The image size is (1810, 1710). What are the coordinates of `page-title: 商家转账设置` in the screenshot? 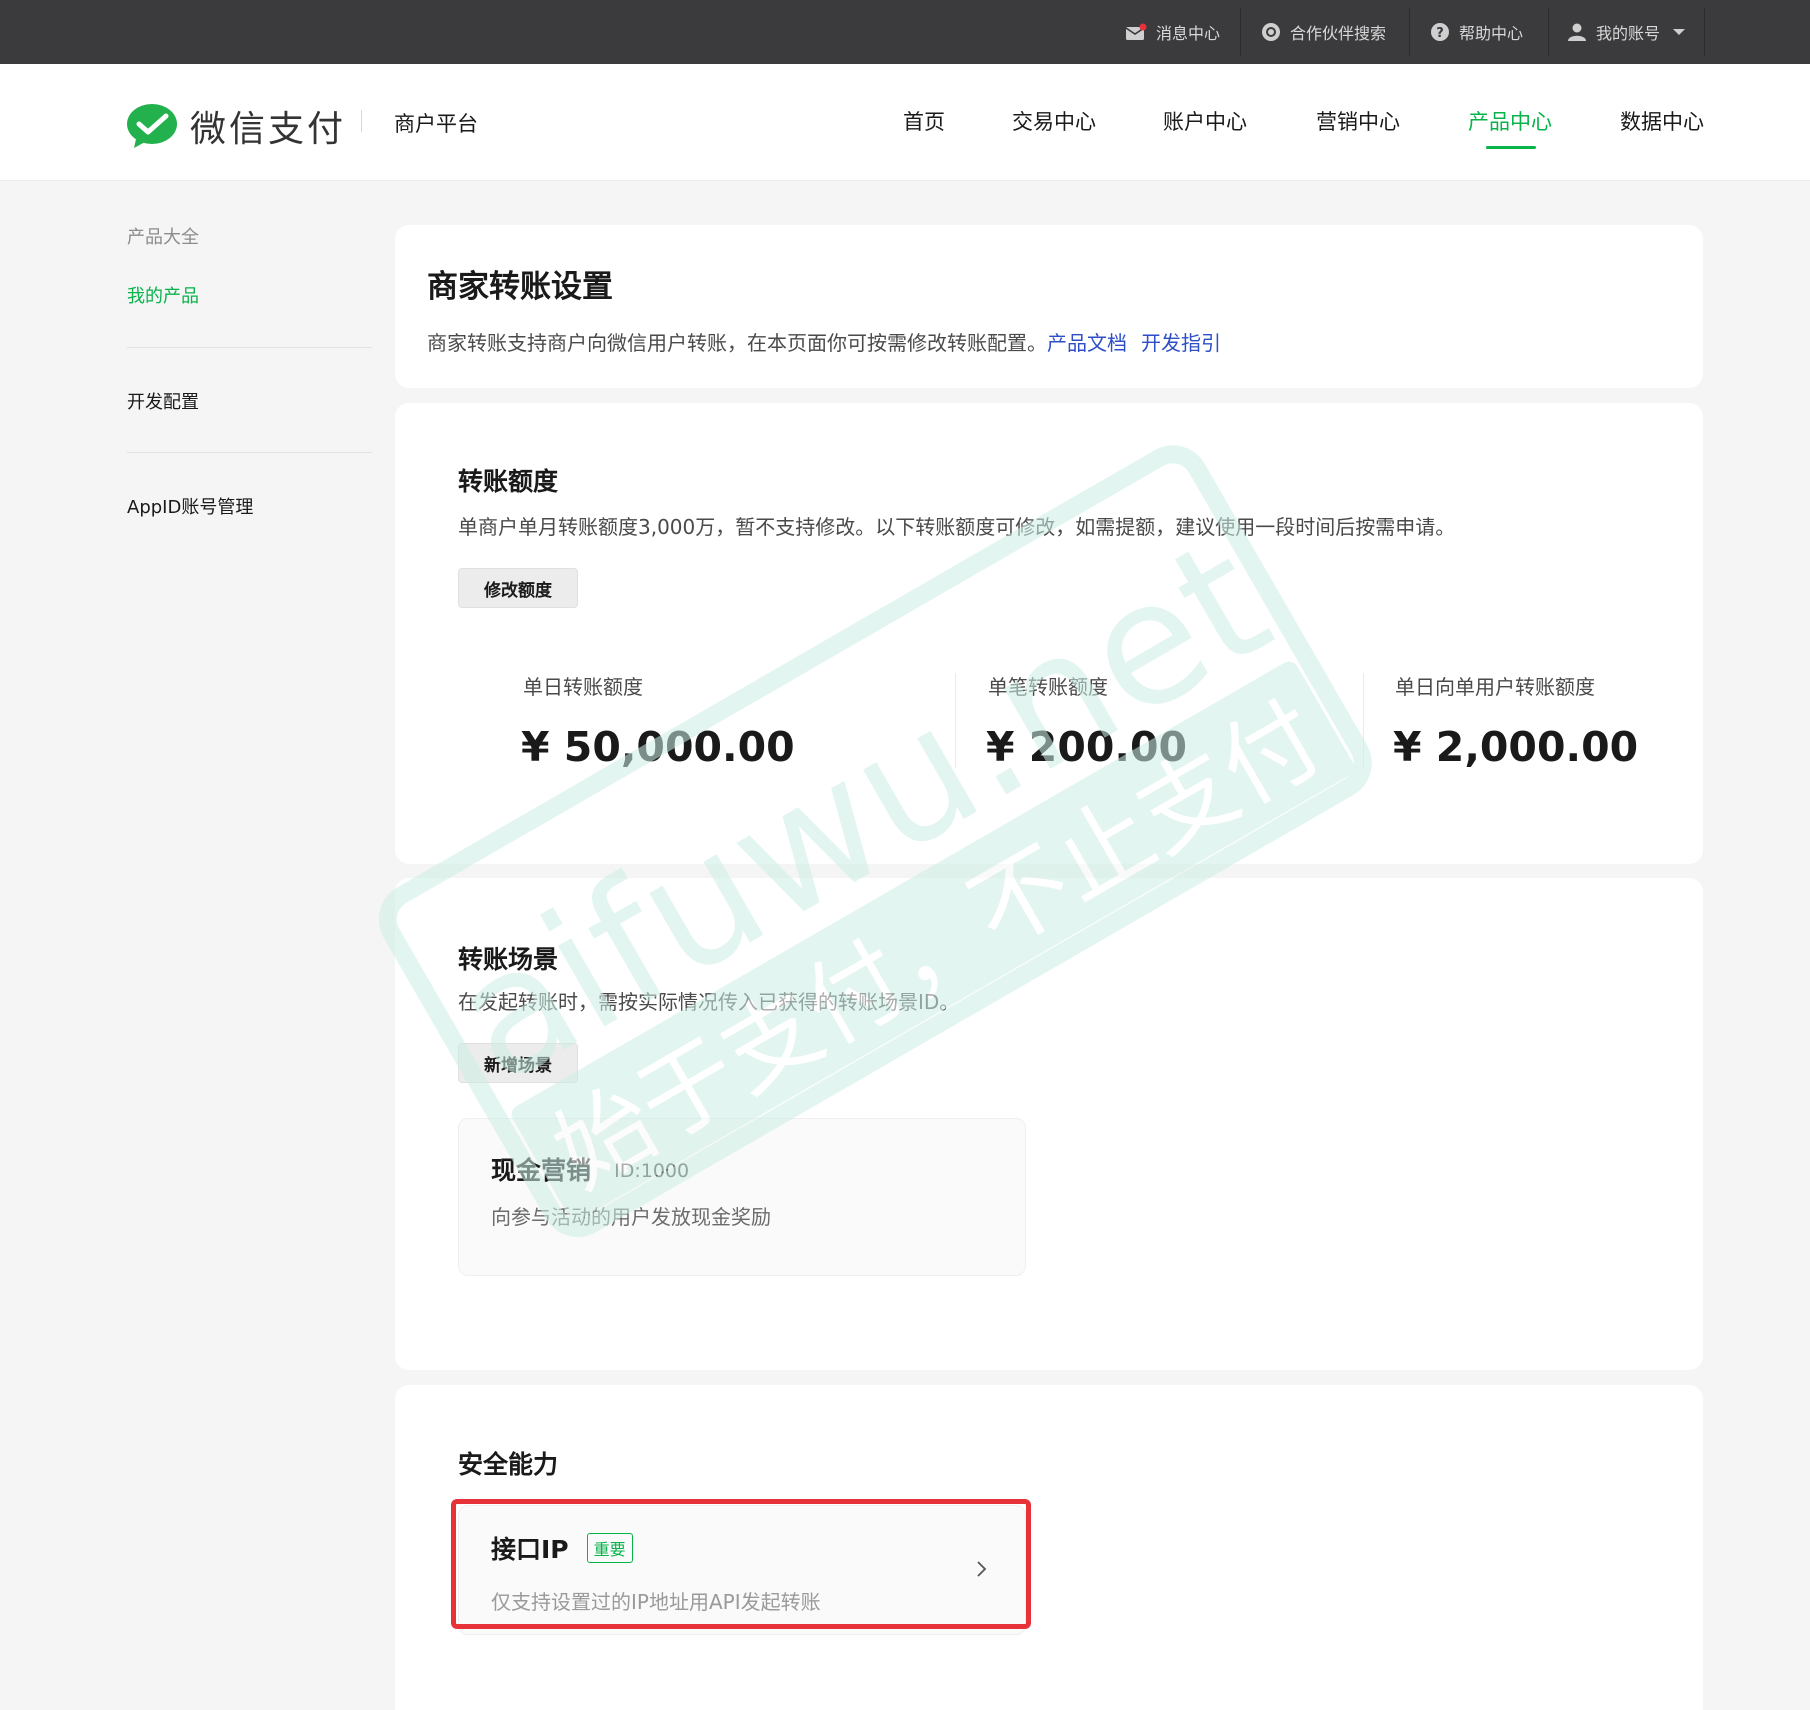 It's located at (520, 287).